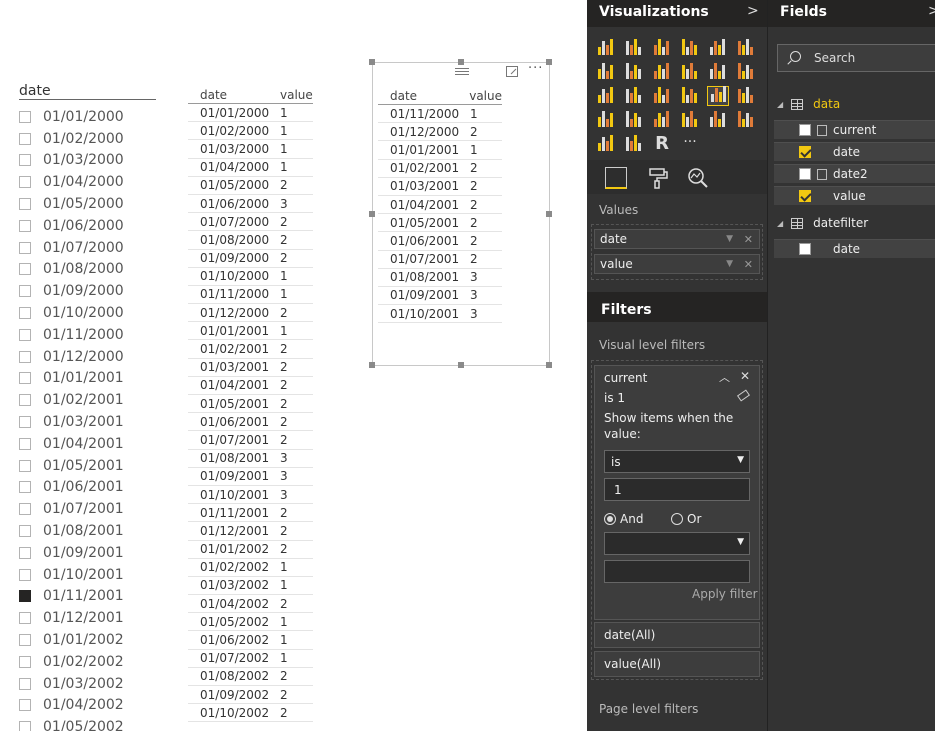 Image resolution: width=935 pixels, height=731 pixels. What do you see at coordinates (677, 571) in the screenshot?
I see `second-value-input` at bounding box center [677, 571].